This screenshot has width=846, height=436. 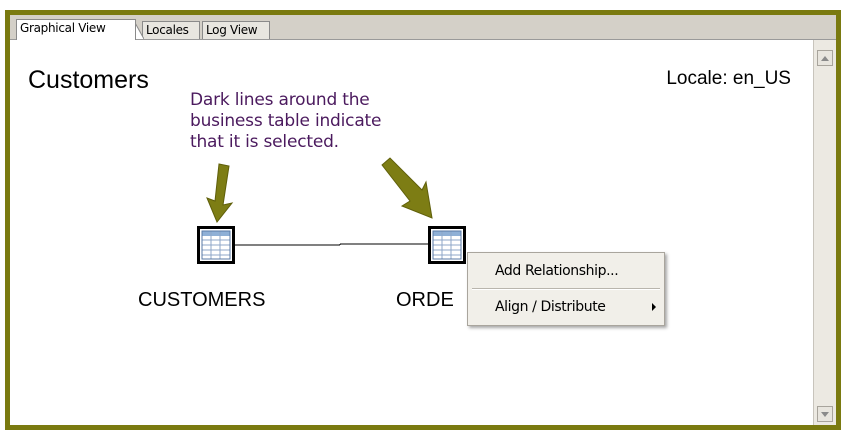 What do you see at coordinates (654, 307) in the screenshot?
I see `submenu-arrow-icon` at bounding box center [654, 307].